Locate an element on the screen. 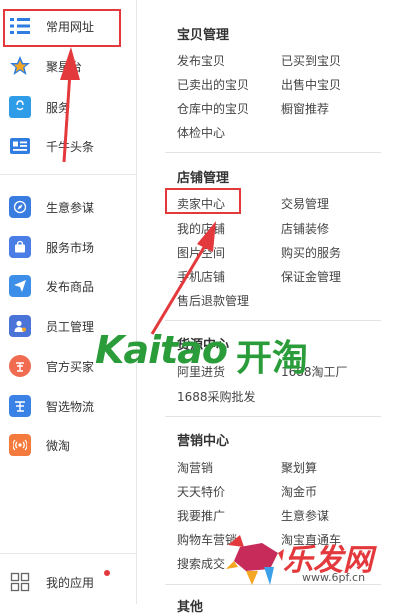 This screenshot has width=393, height=615. sidebar-item-jixingtai: 聚星台 is located at coordinates (68, 66).